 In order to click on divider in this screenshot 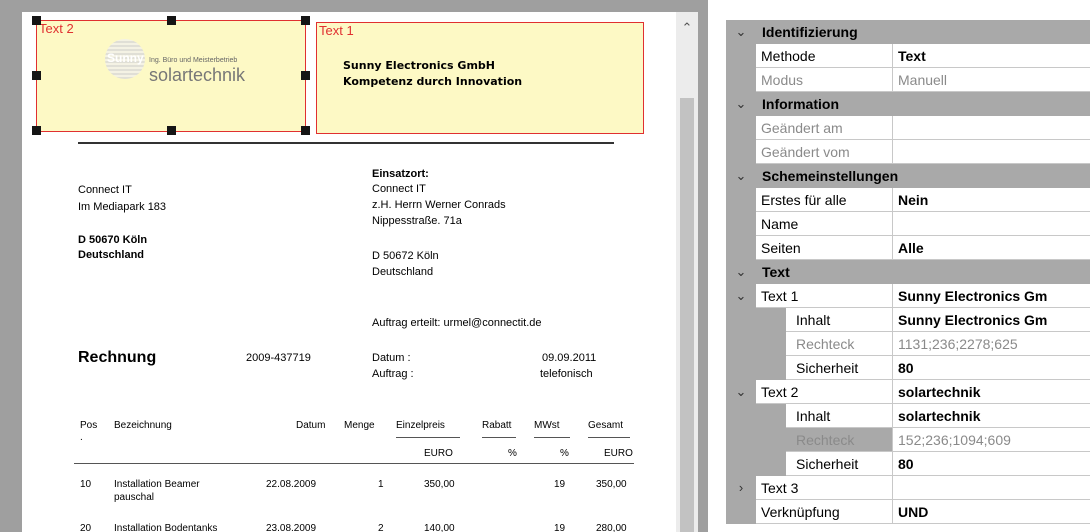, I will do `click(346, 143)`.